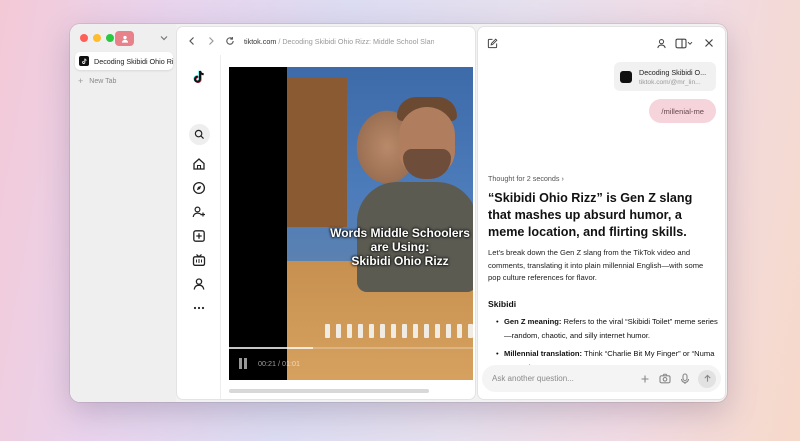 The width and height of the screenshot is (800, 441). I want to click on minimize-window-button, so click(97, 38).